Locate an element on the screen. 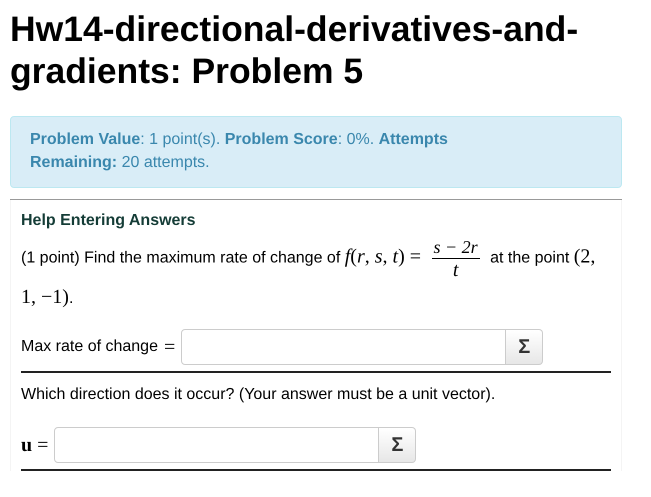 Image resolution: width=651 pixels, height=497 pixels. question-text: Which direction does it occur? (Your answer must be a unit vector). is located at coordinates (258, 395).